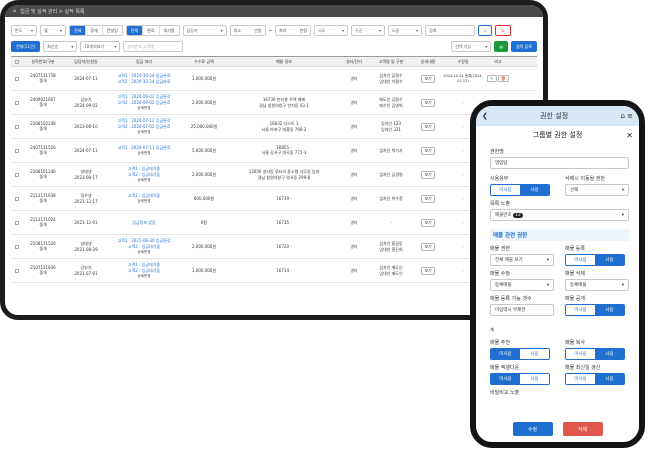  I want to click on type-all: 전체, so click(78, 30).